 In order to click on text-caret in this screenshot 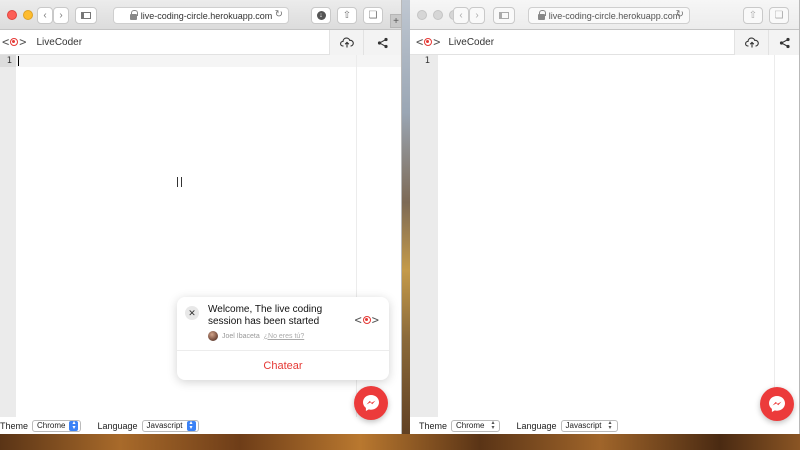, I will do `click(18, 61)`.